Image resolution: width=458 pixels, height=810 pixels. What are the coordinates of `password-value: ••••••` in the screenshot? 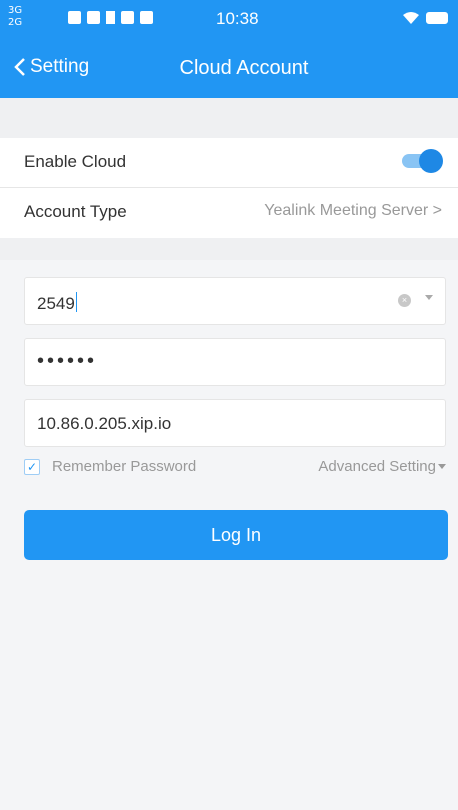 It's located at (67, 361).